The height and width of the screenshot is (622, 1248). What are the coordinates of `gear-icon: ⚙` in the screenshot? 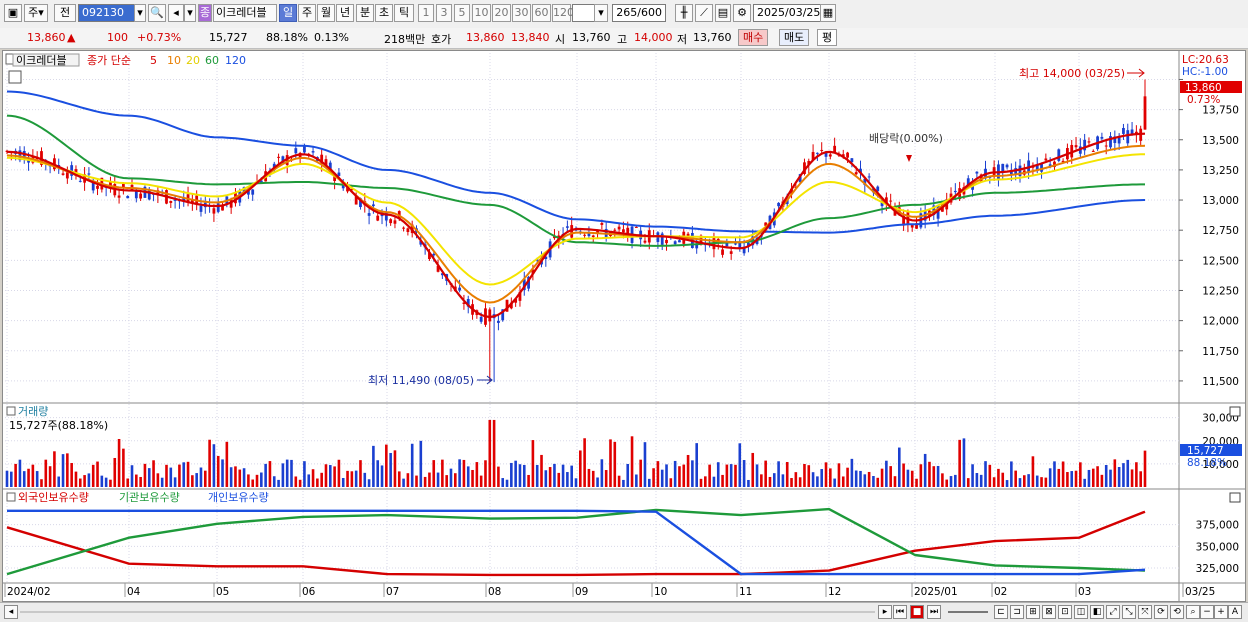 It's located at (742, 13).